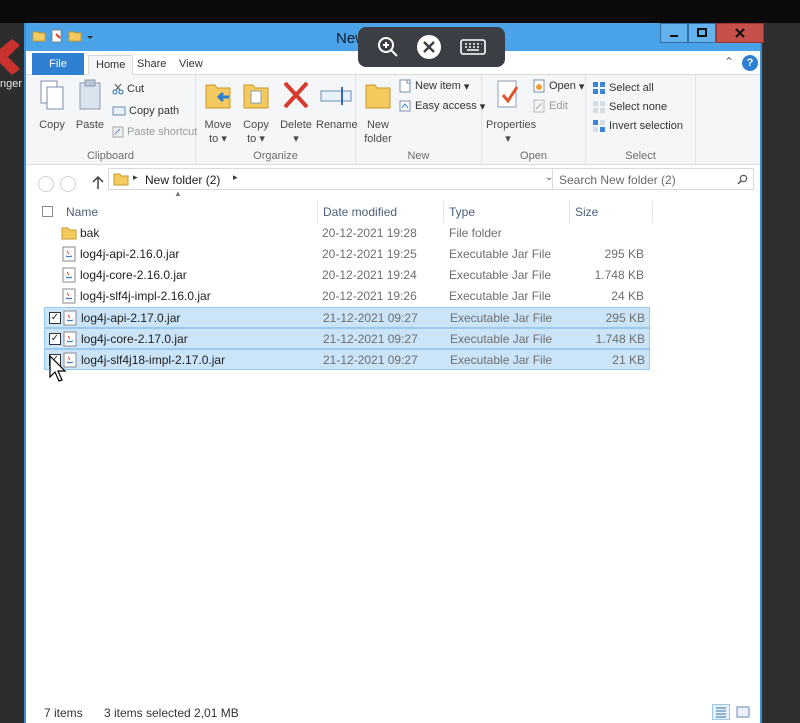 This screenshot has height=723, width=800. I want to click on file-date: 20-12-2021 19:24, so click(369, 275).